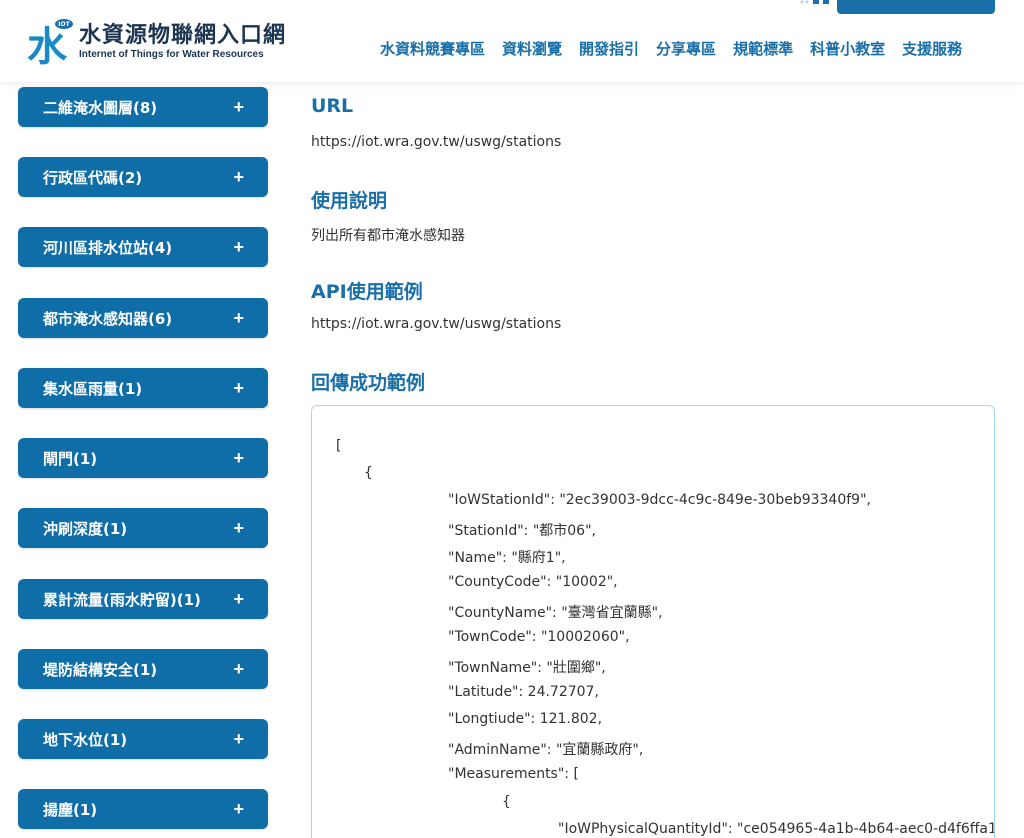 This screenshot has height=838, width=1024. What do you see at coordinates (85, 528) in the screenshot?
I see `sidebar-item-label: 沖刷深度(1)` at bounding box center [85, 528].